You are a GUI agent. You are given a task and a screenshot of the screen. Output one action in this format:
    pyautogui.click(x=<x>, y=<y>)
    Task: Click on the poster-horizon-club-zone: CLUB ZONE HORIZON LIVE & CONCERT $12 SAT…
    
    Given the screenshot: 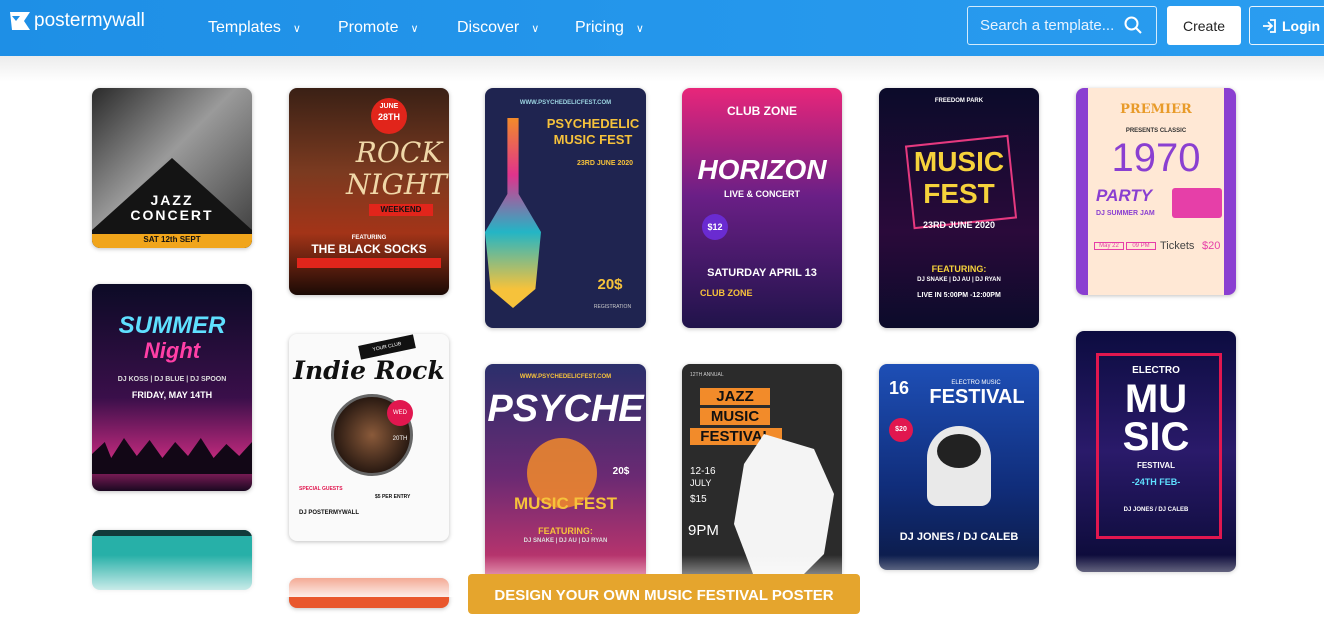 What is the action you would take?
    pyautogui.click(x=762, y=208)
    